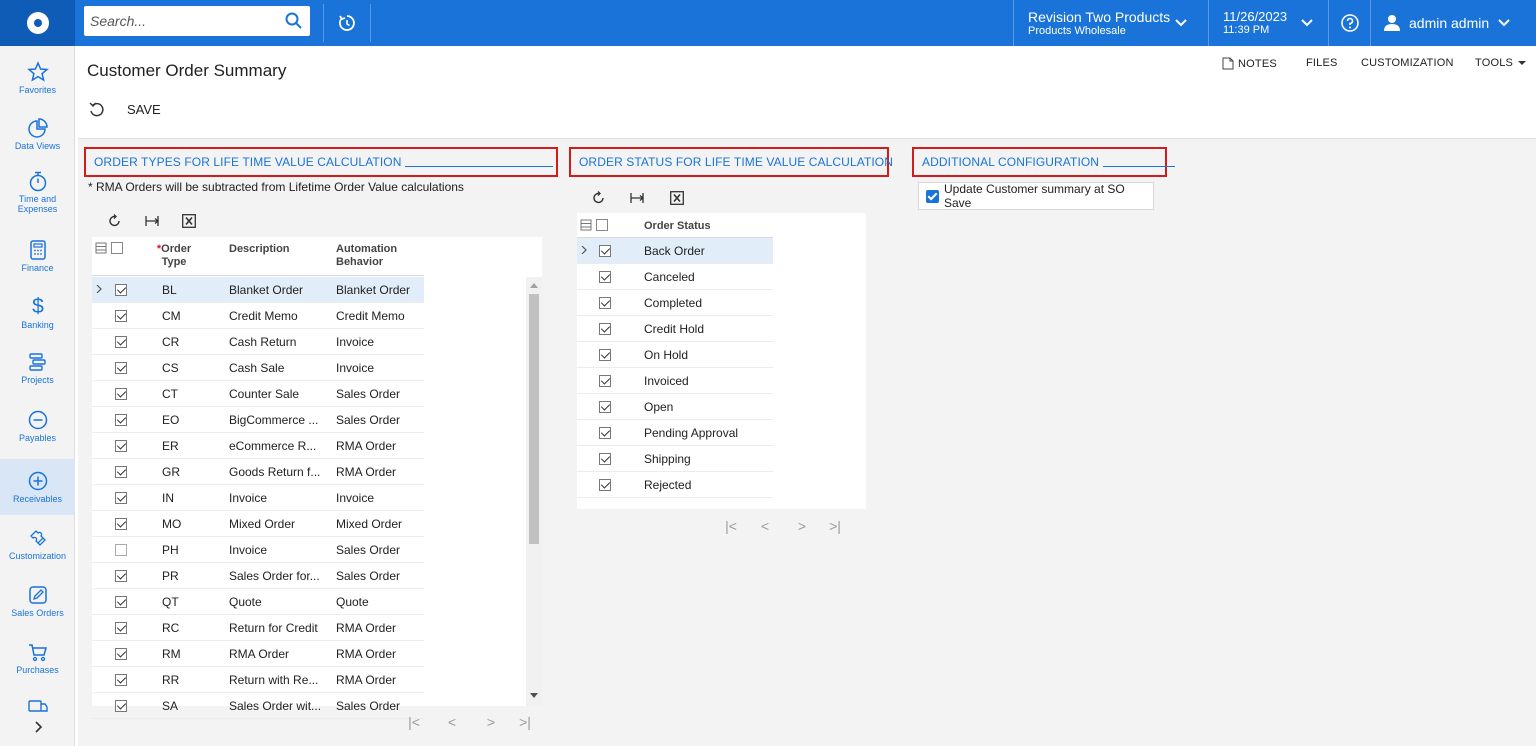 This screenshot has height=746, width=1536. I want to click on order-status-column-header: Order Status, so click(677, 226).